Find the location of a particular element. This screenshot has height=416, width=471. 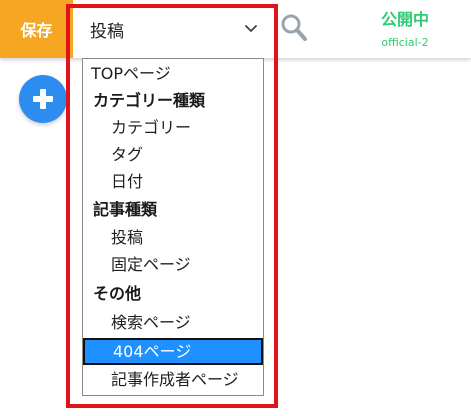

dropdown-option: 投稿 is located at coordinates (173, 237).